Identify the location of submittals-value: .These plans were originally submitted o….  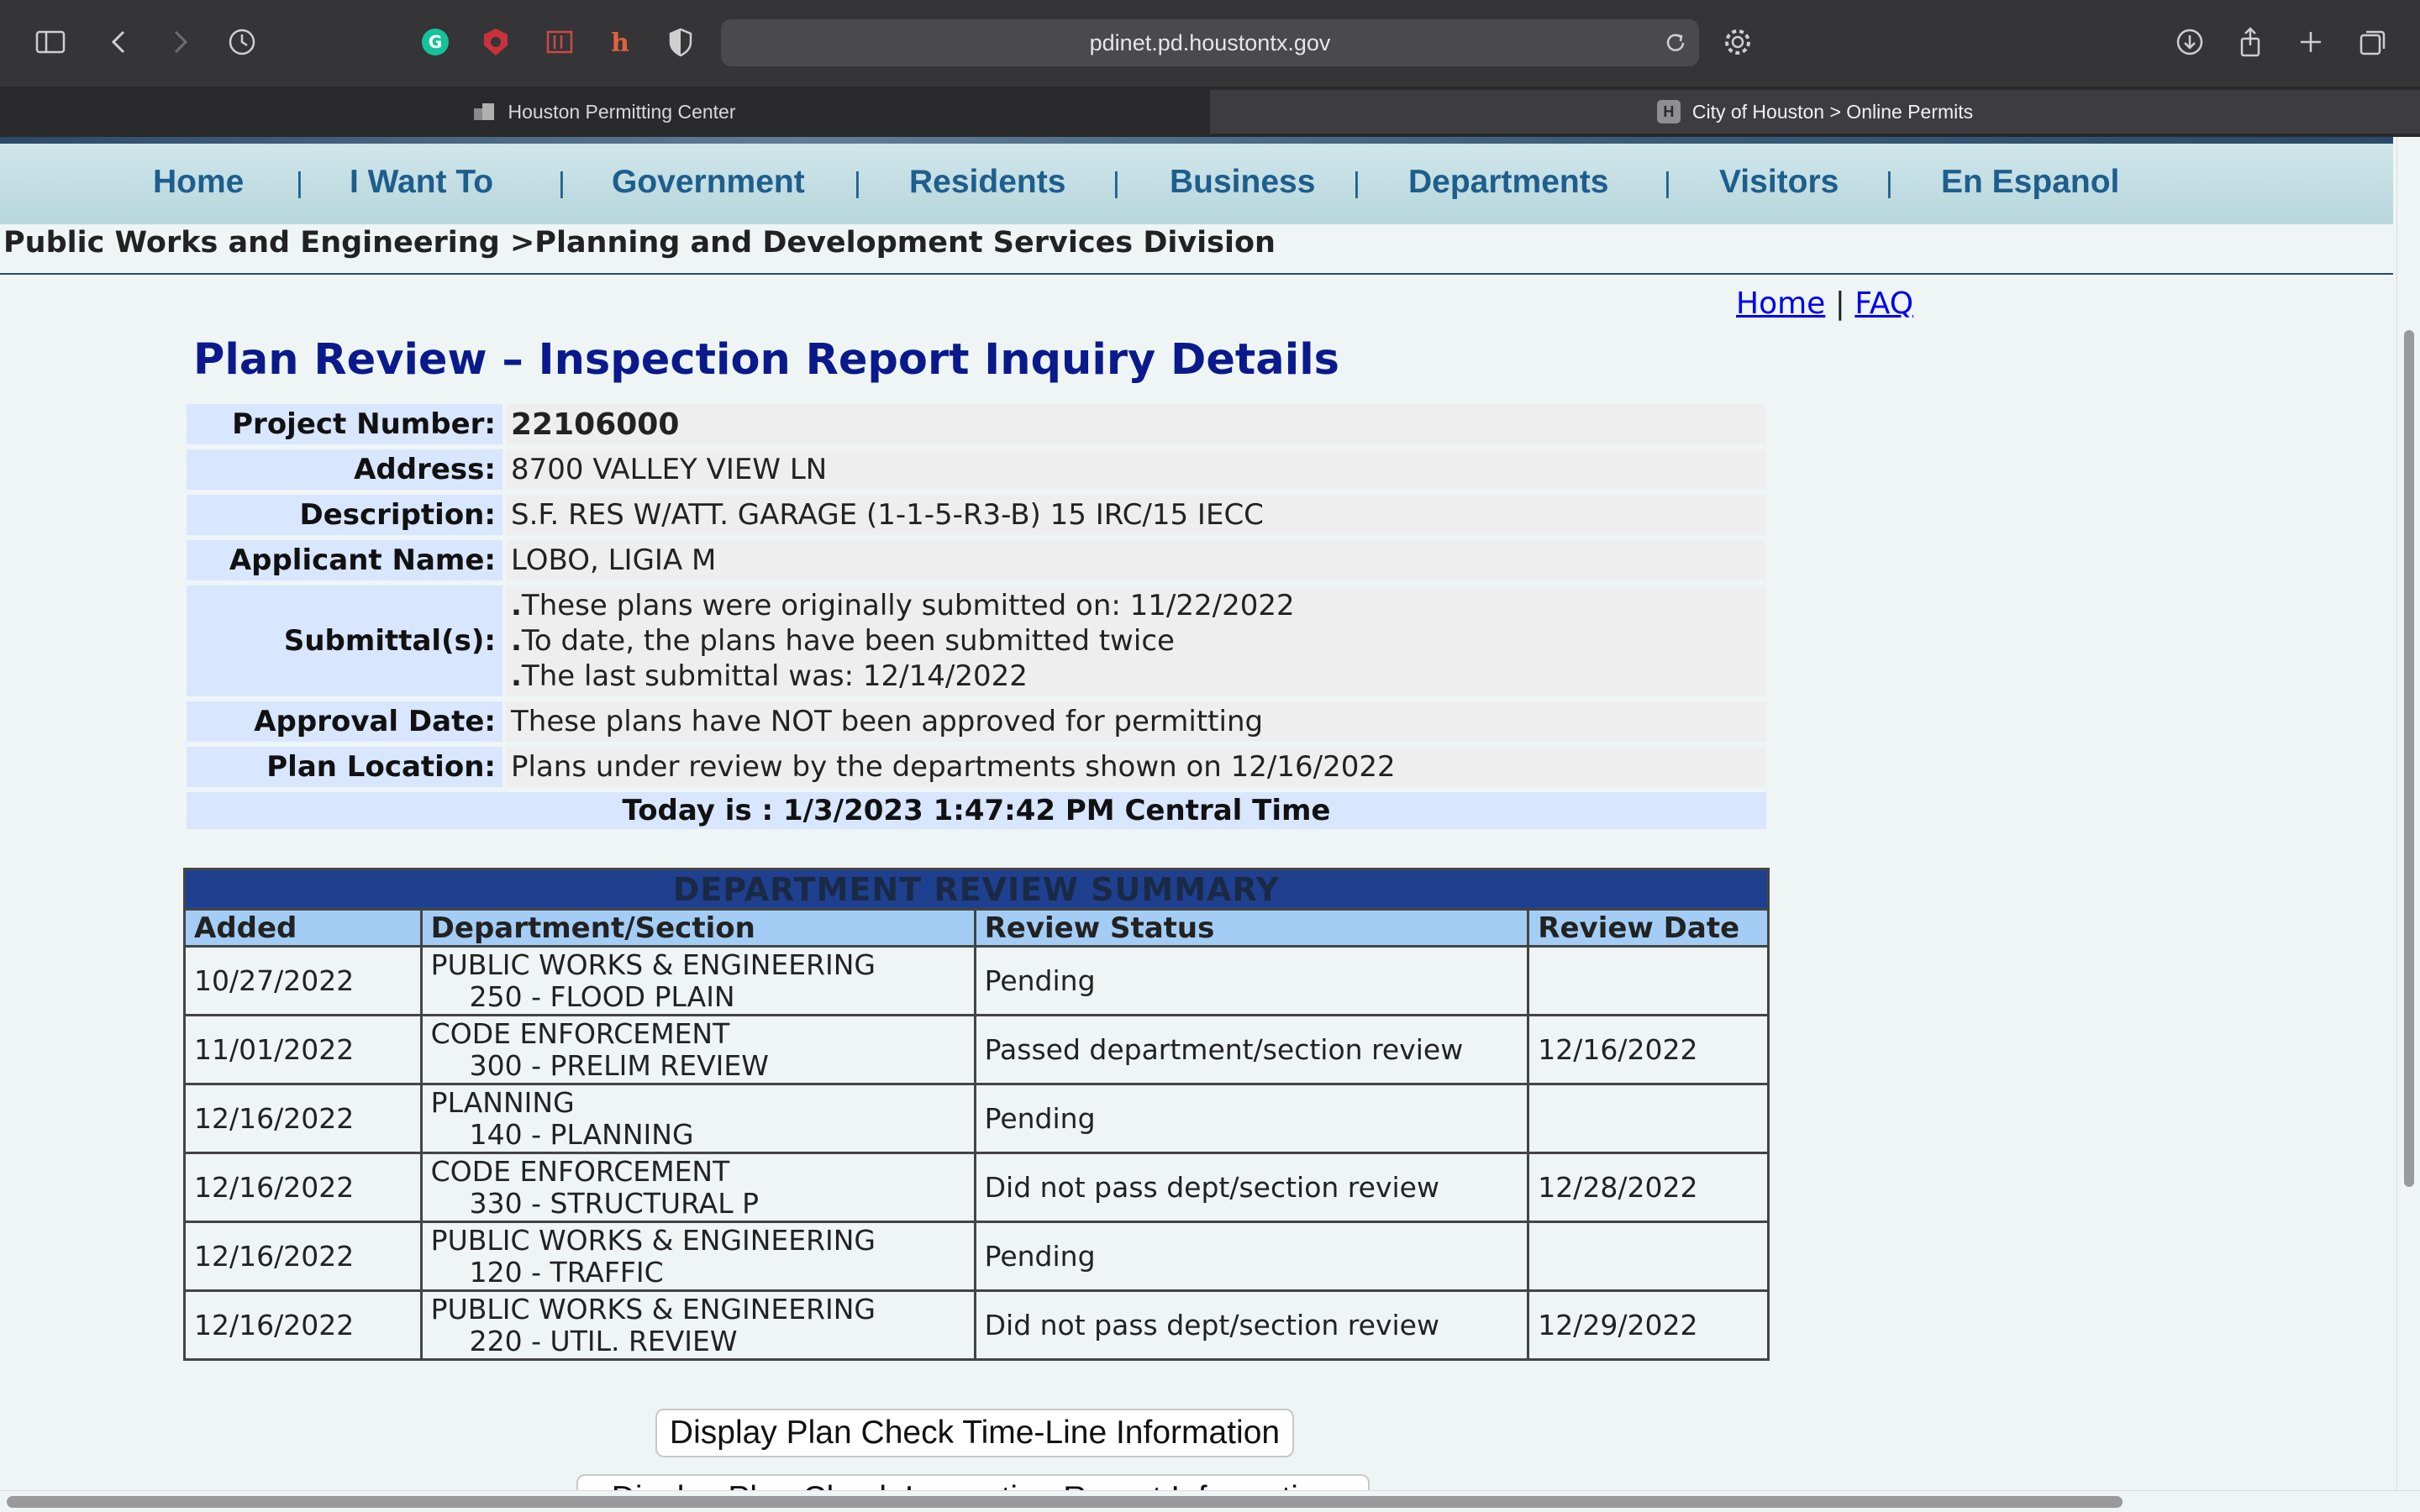
(1136, 640).